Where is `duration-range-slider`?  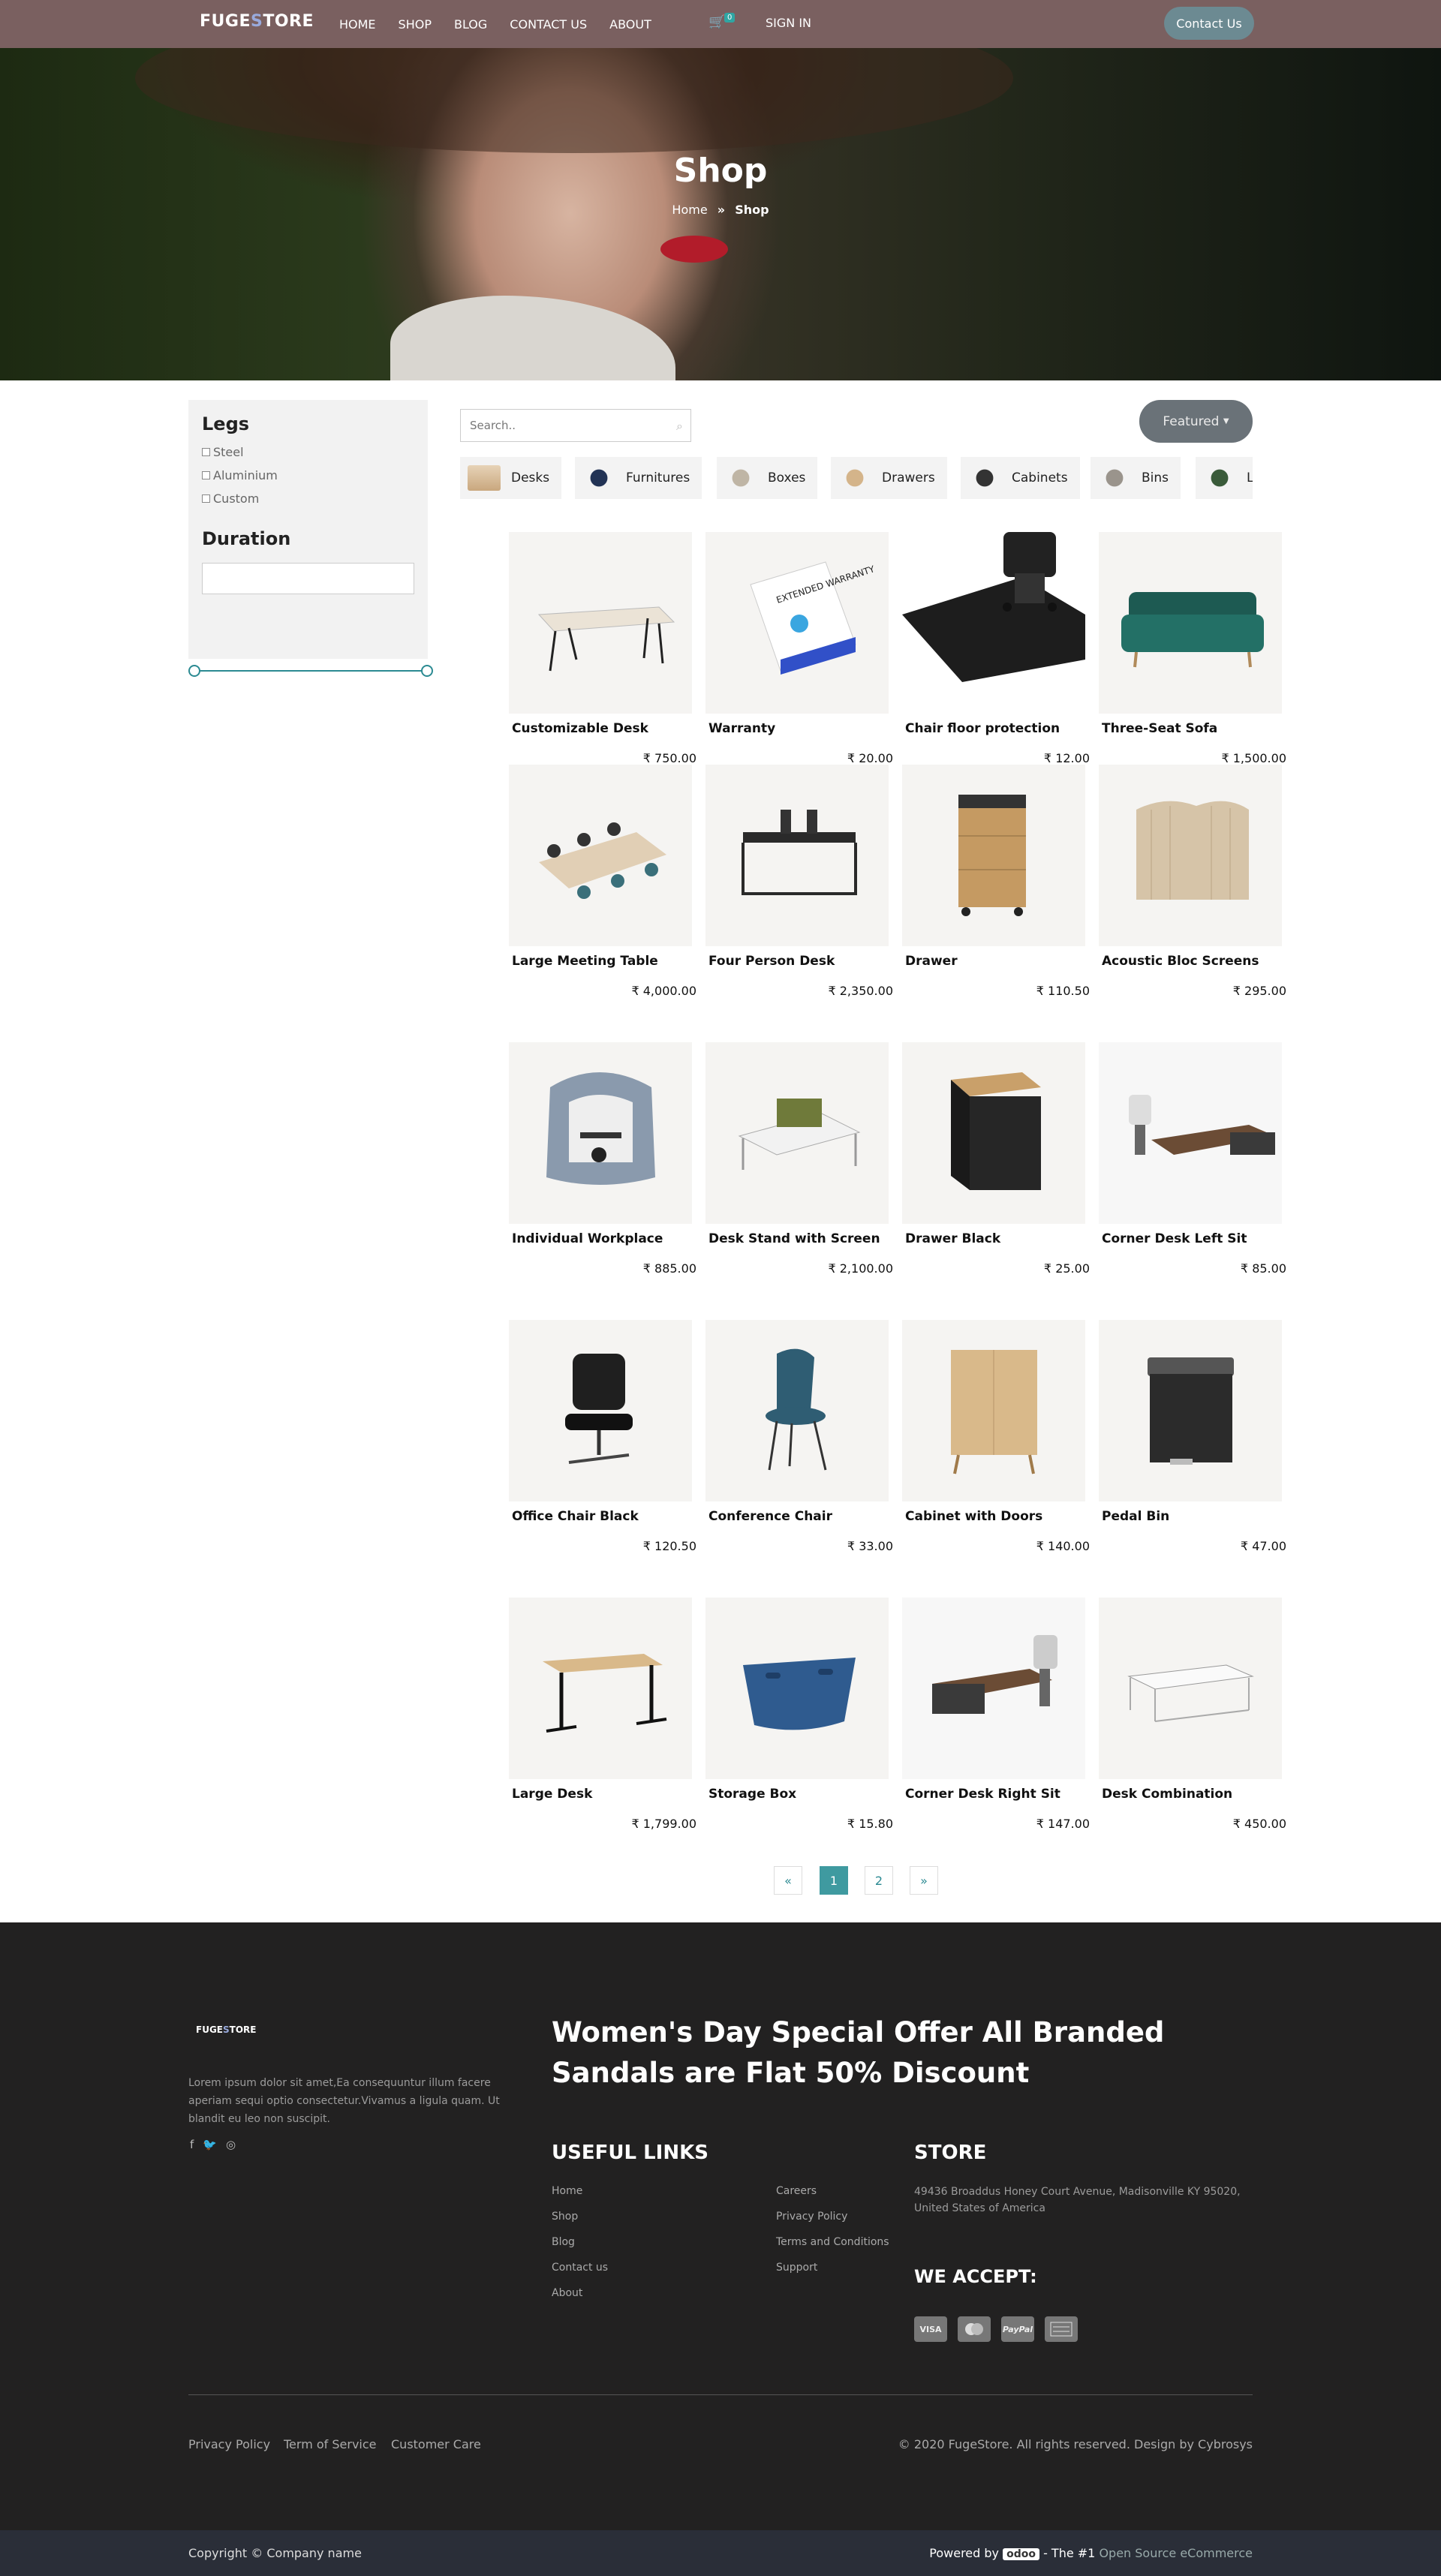 duration-range-slider is located at coordinates (310, 671).